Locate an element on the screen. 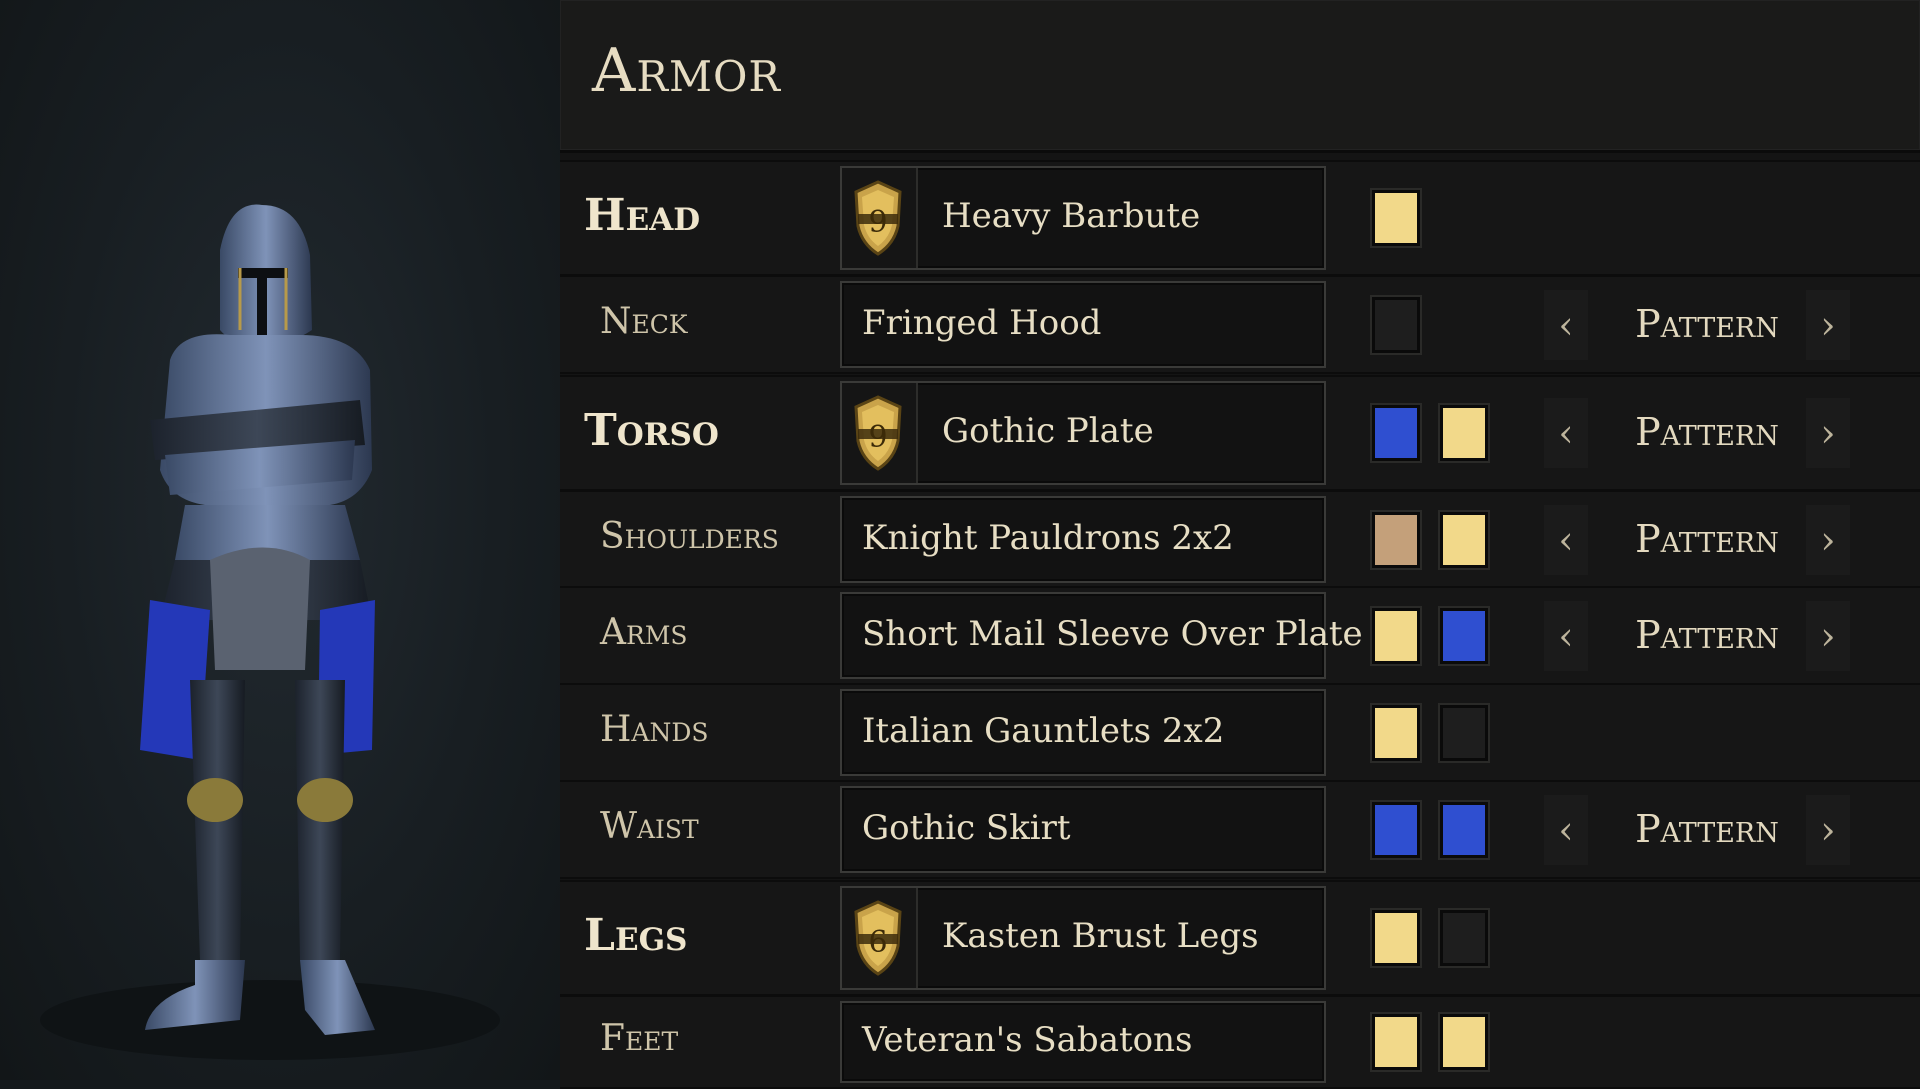  item-name-torso: Gothic Plate is located at coordinates (1048, 431).